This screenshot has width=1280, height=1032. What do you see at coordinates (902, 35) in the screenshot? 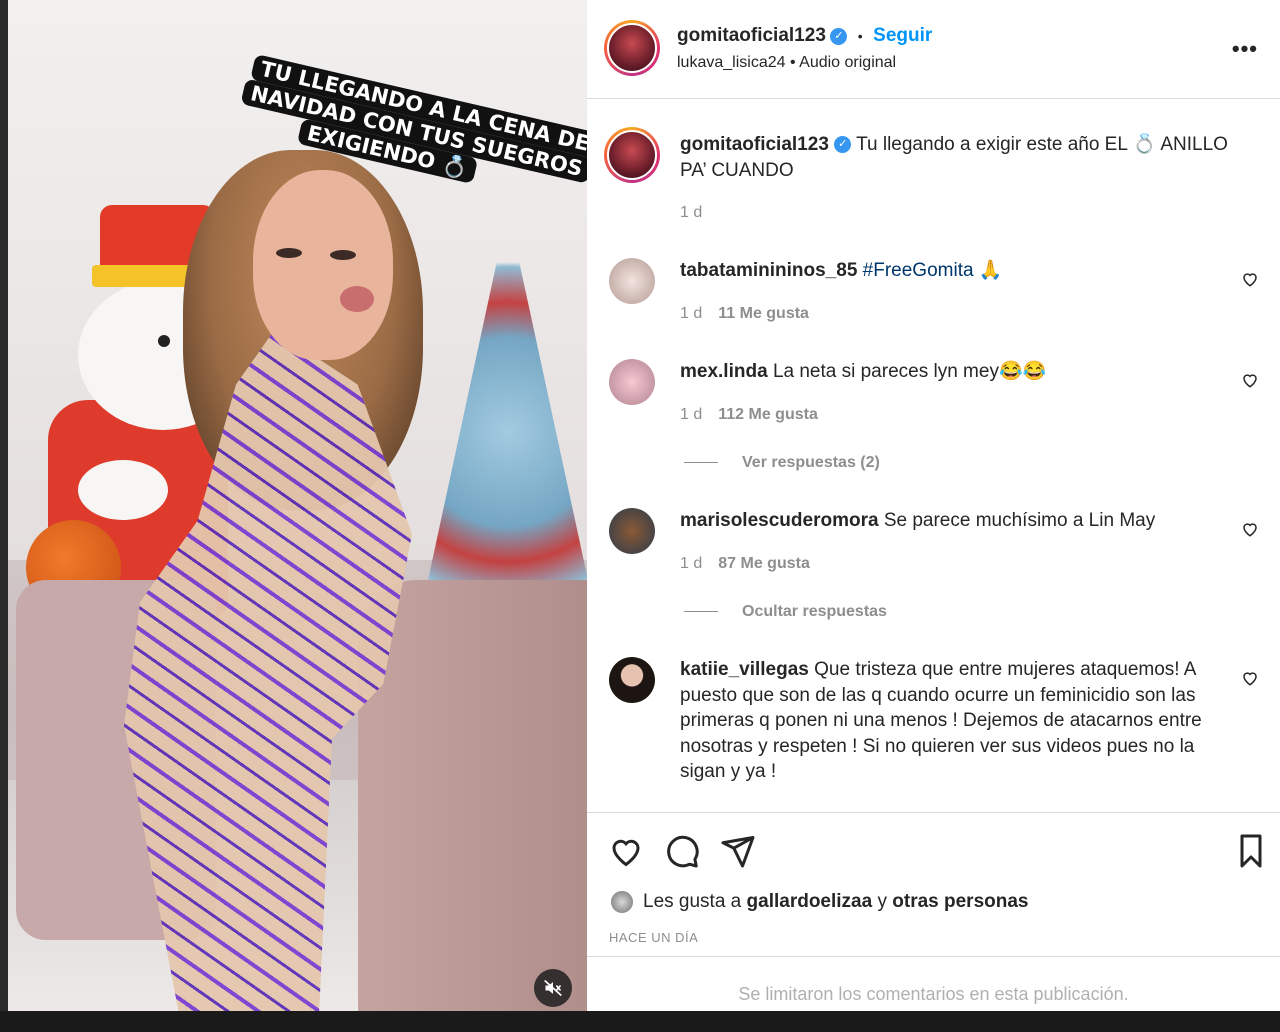
I see `follow-button: Seguir` at bounding box center [902, 35].